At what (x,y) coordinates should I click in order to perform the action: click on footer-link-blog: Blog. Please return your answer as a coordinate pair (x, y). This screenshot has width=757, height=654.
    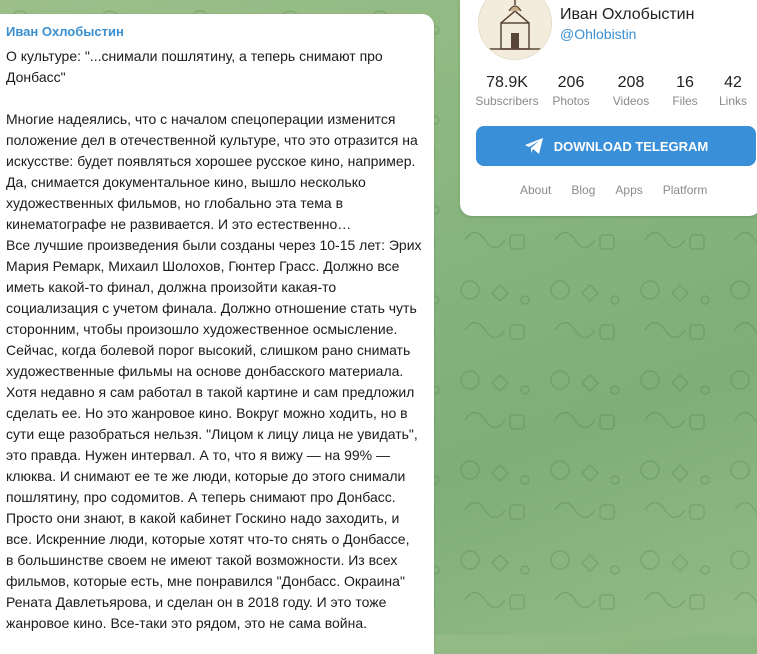
    Looking at the image, I should click on (583, 190).